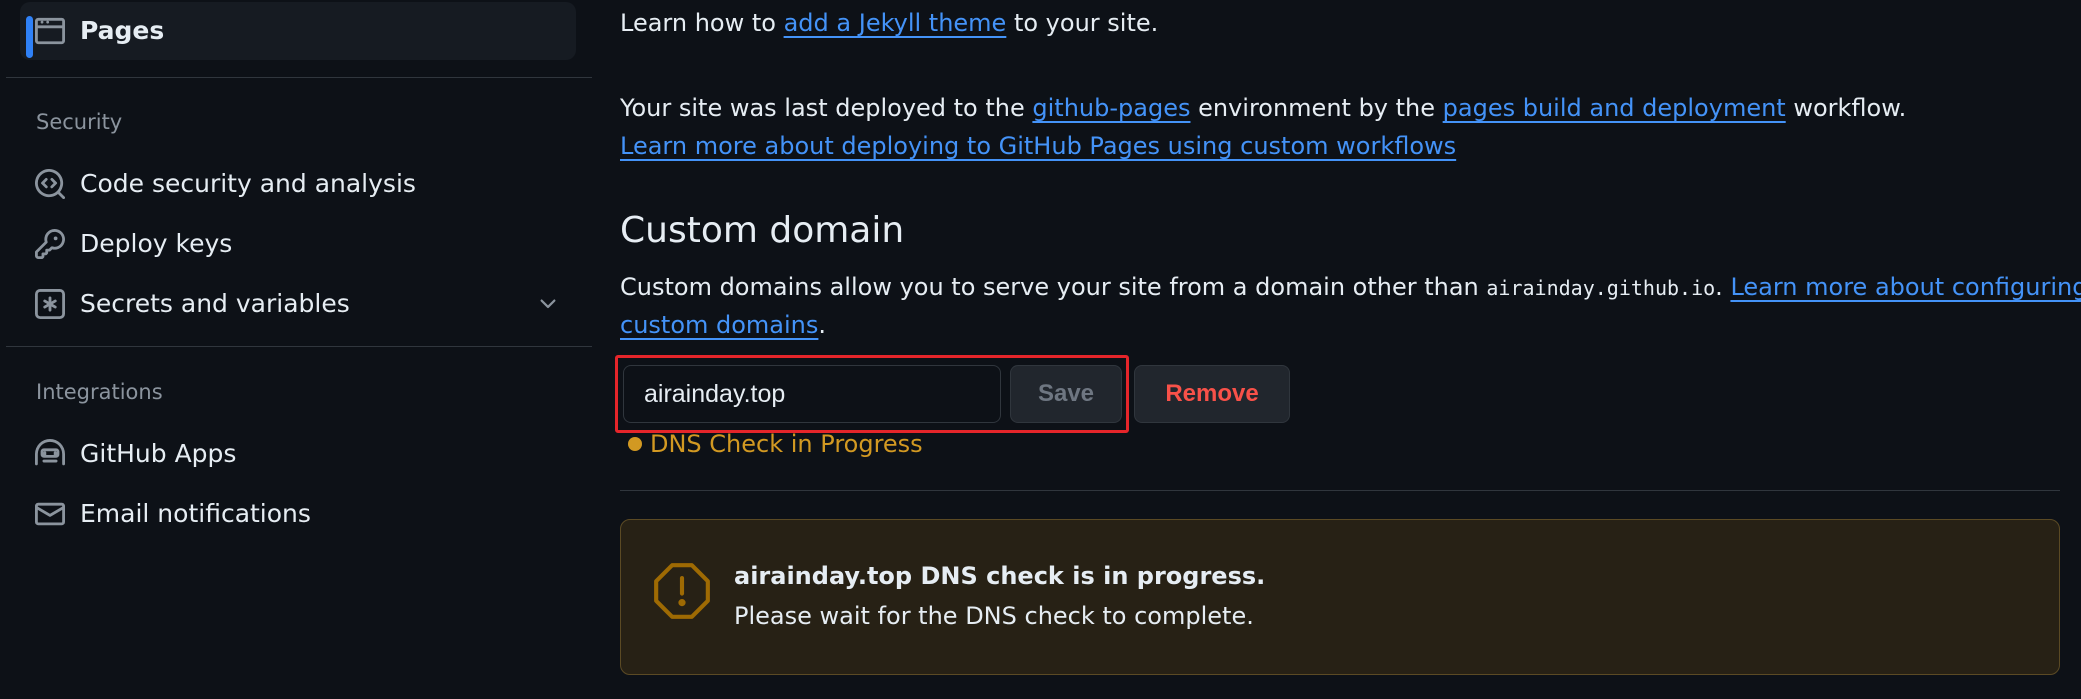 The image size is (2081, 699). What do you see at coordinates (298, 244) in the screenshot?
I see `sidebar-item-deploy-keys: Deploy keys` at bounding box center [298, 244].